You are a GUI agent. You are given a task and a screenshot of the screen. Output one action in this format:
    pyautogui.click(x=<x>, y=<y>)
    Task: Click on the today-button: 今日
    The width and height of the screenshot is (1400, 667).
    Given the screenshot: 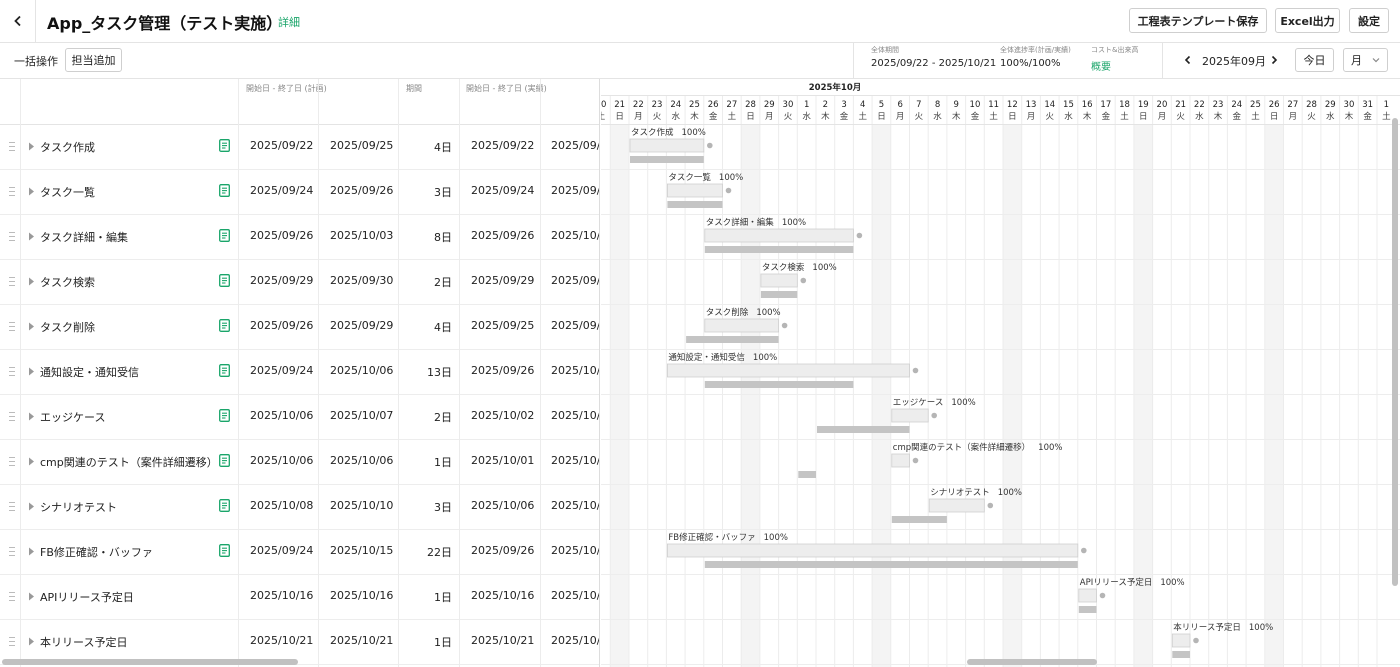 What is the action you would take?
    pyautogui.click(x=1314, y=60)
    